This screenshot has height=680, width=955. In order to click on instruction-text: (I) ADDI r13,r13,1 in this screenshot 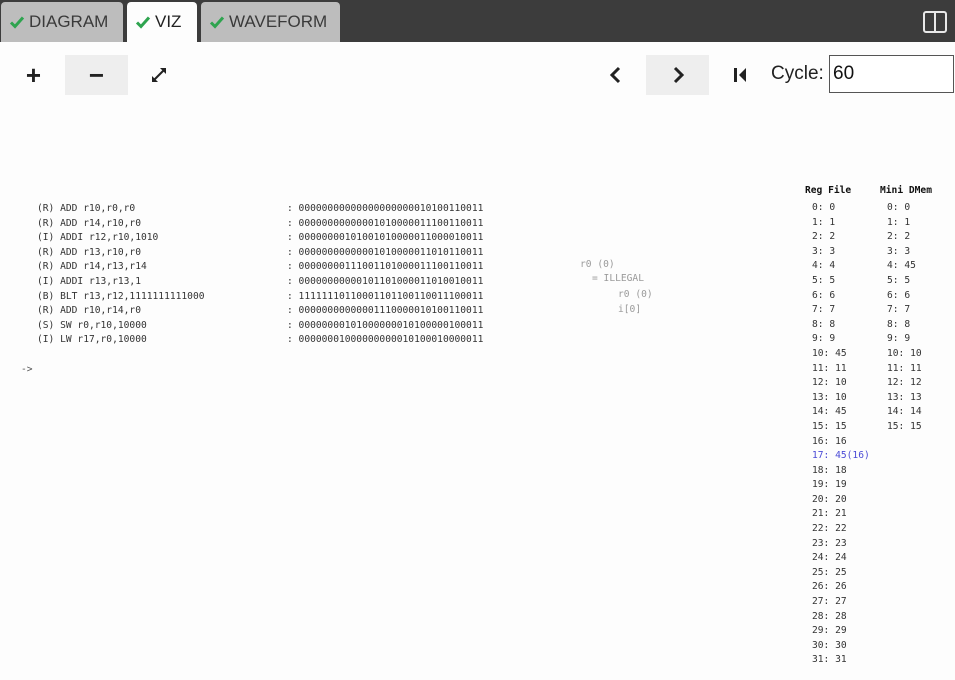, I will do `click(89, 281)`.